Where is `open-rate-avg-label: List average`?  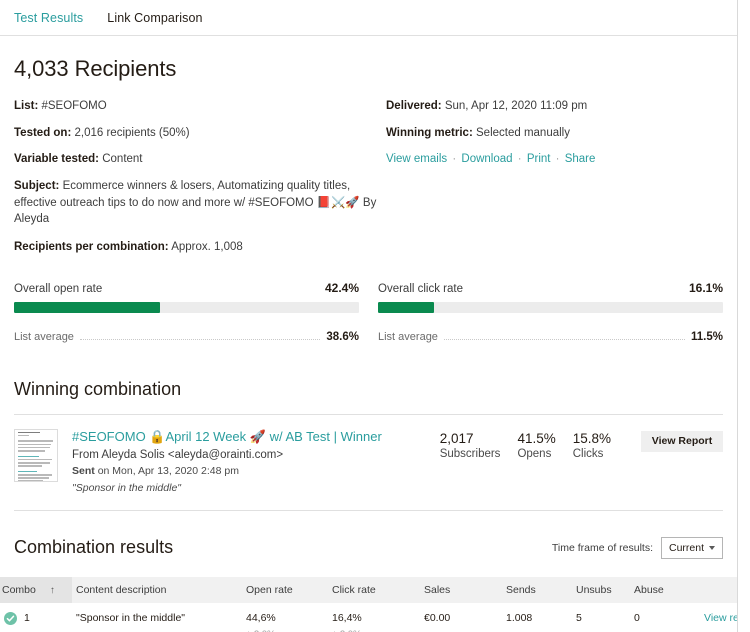
open-rate-avg-label: List average is located at coordinates (44, 336).